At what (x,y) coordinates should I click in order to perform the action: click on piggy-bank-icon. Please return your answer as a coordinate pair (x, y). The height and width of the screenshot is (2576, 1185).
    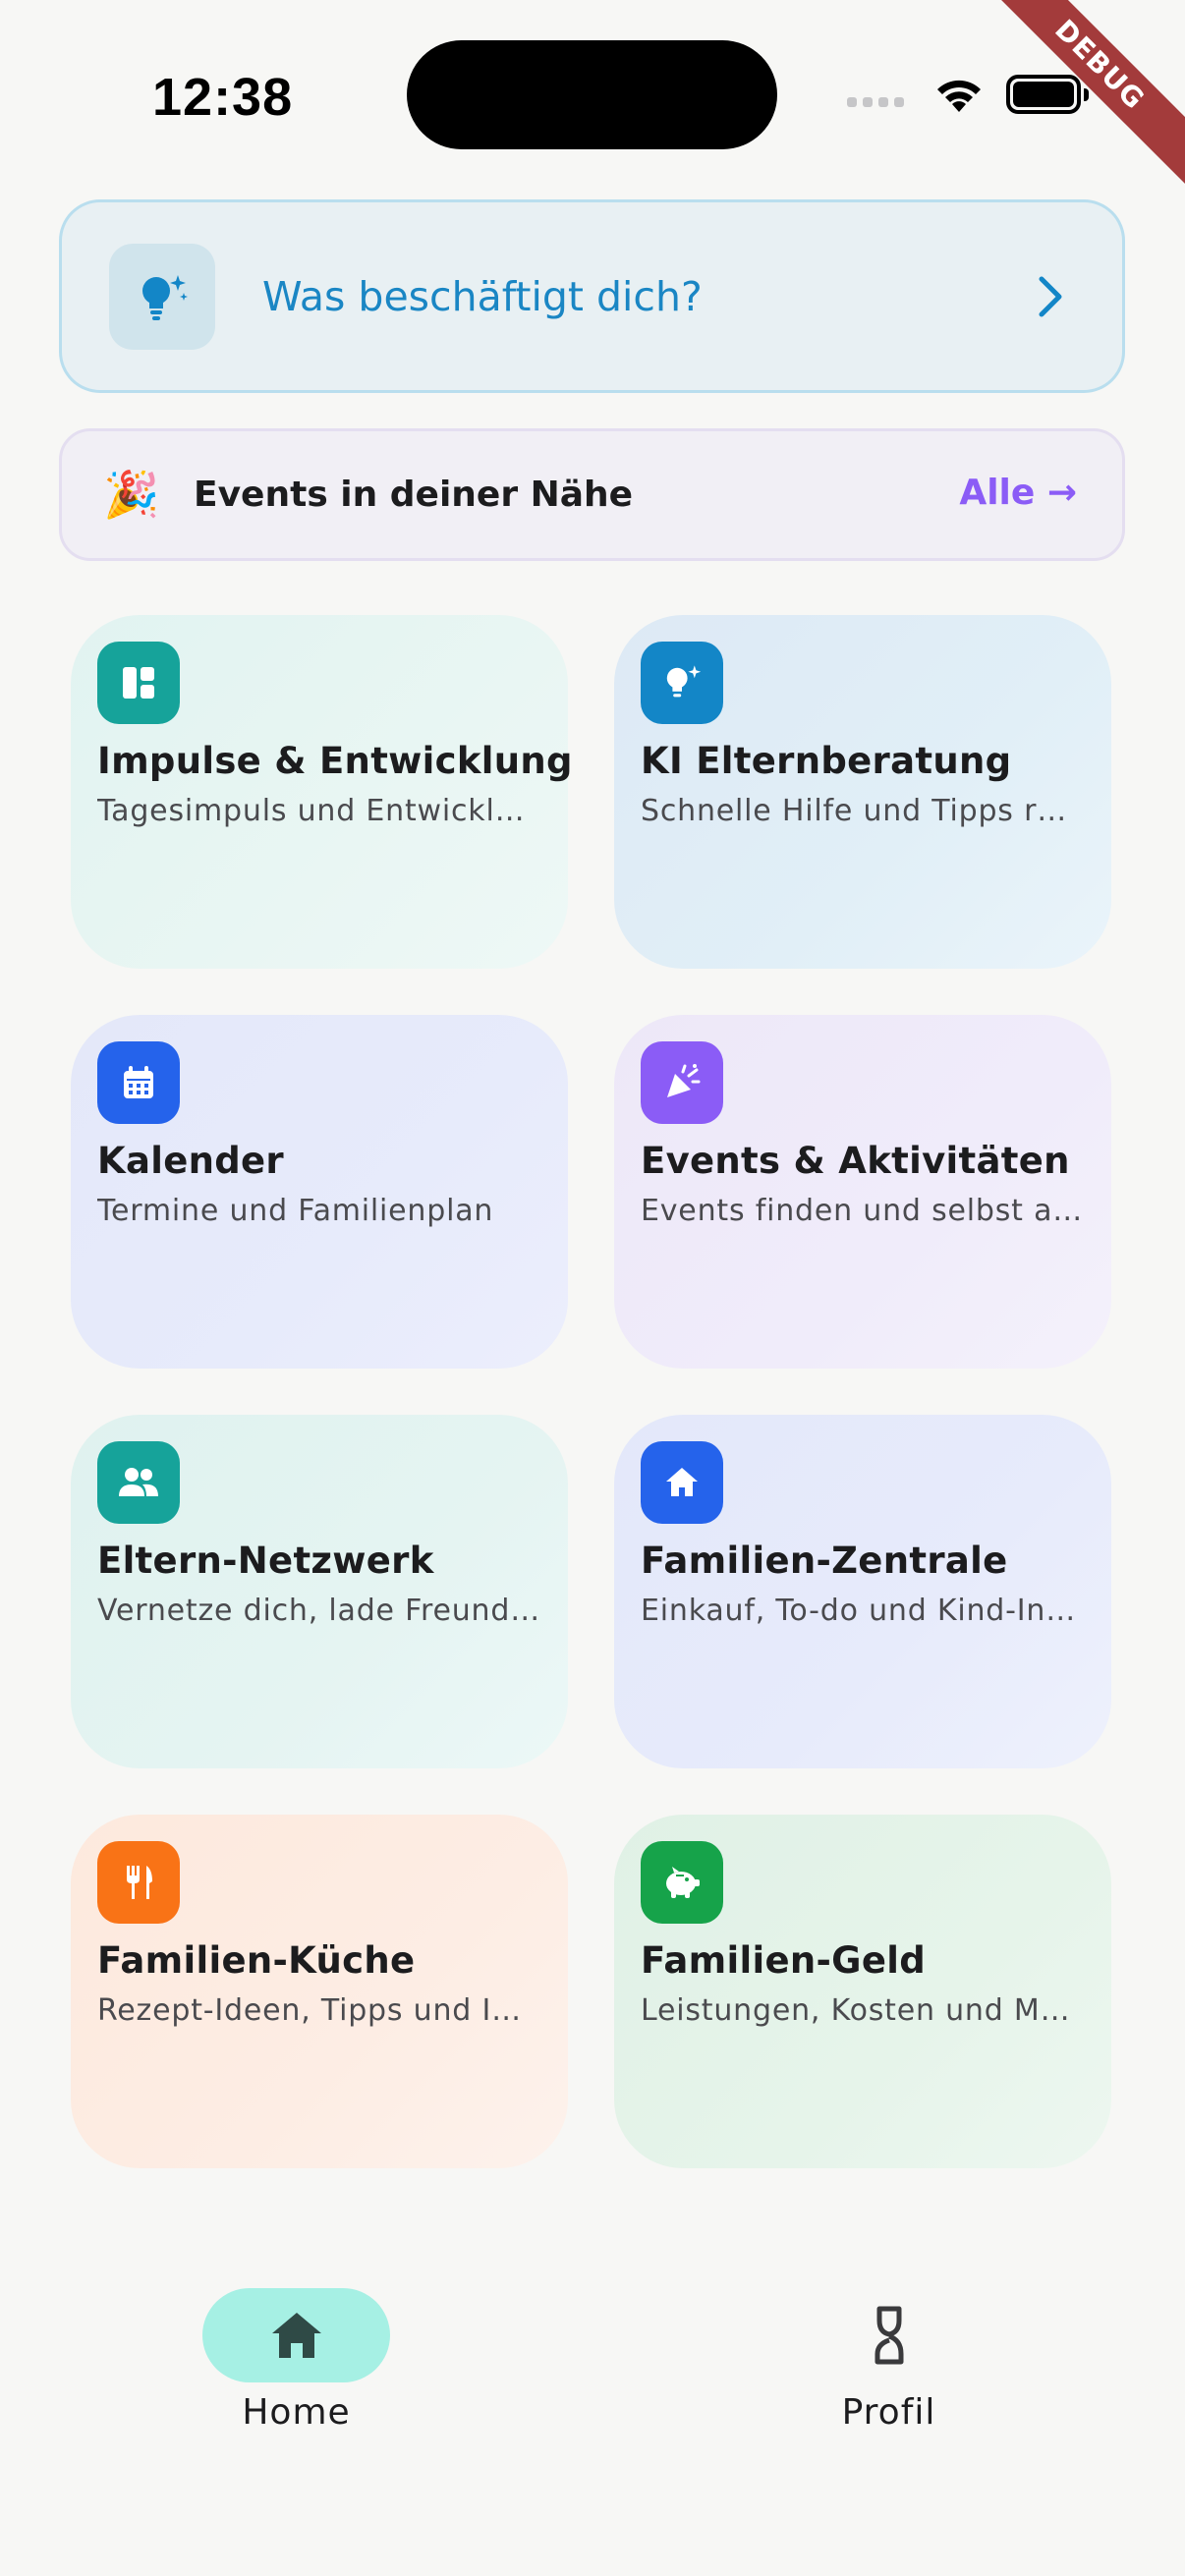
    Looking at the image, I should click on (682, 1882).